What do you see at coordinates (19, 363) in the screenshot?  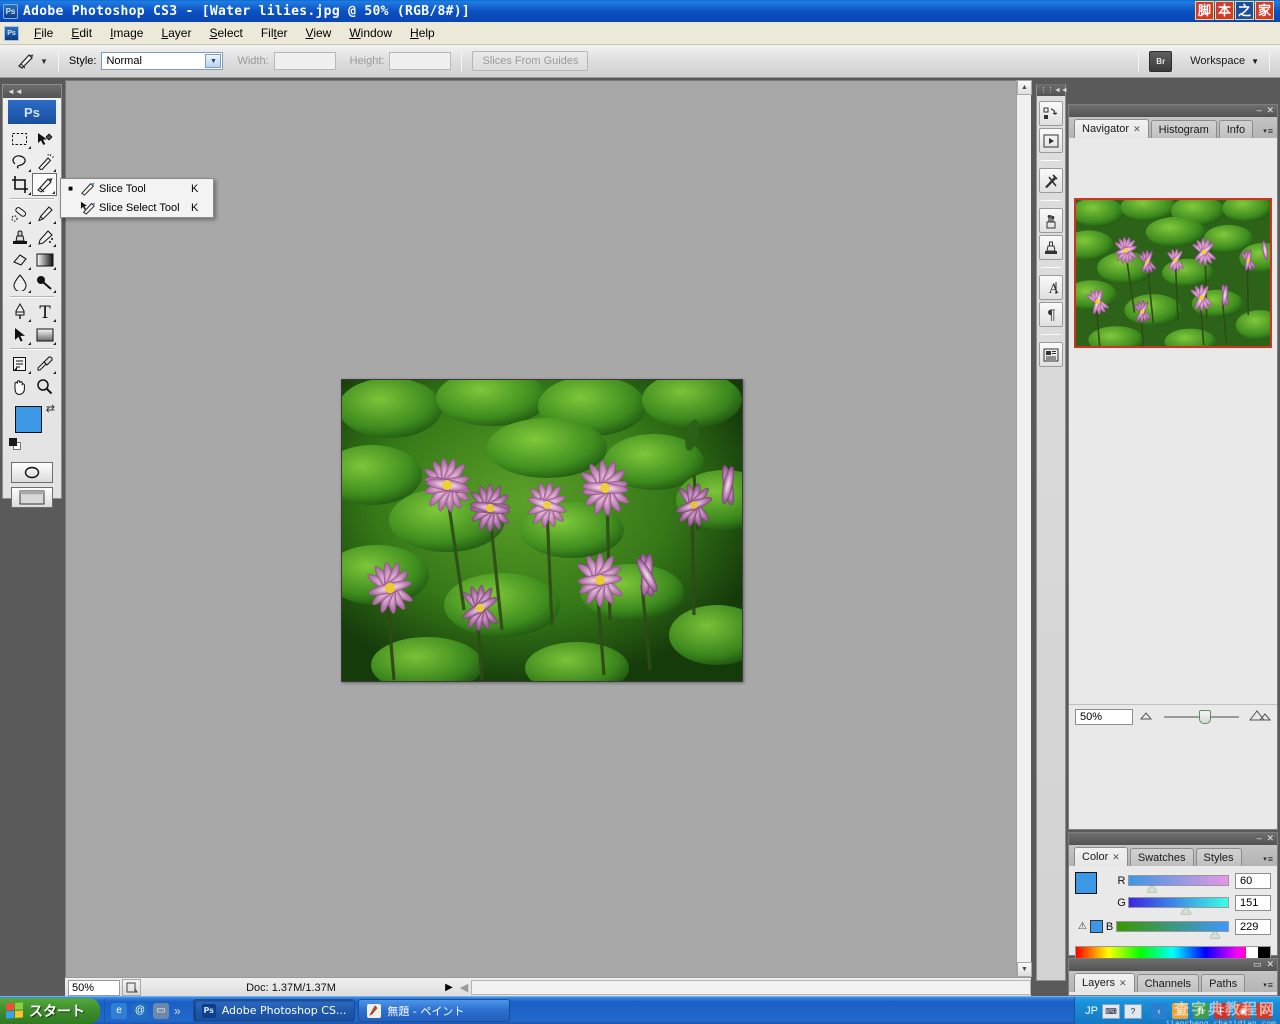 I see `notes-tool` at bounding box center [19, 363].